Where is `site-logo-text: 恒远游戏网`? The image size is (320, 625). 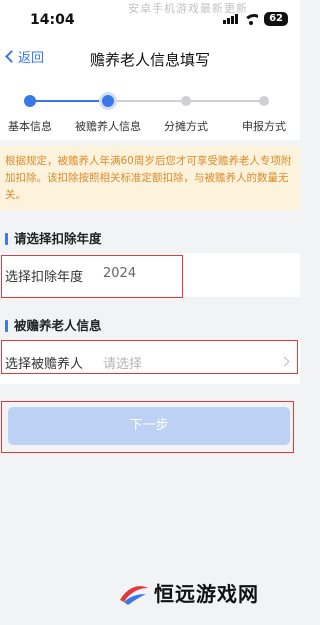
site-logo-text: 恒远游戏网 is located at coordinates (206, 594).